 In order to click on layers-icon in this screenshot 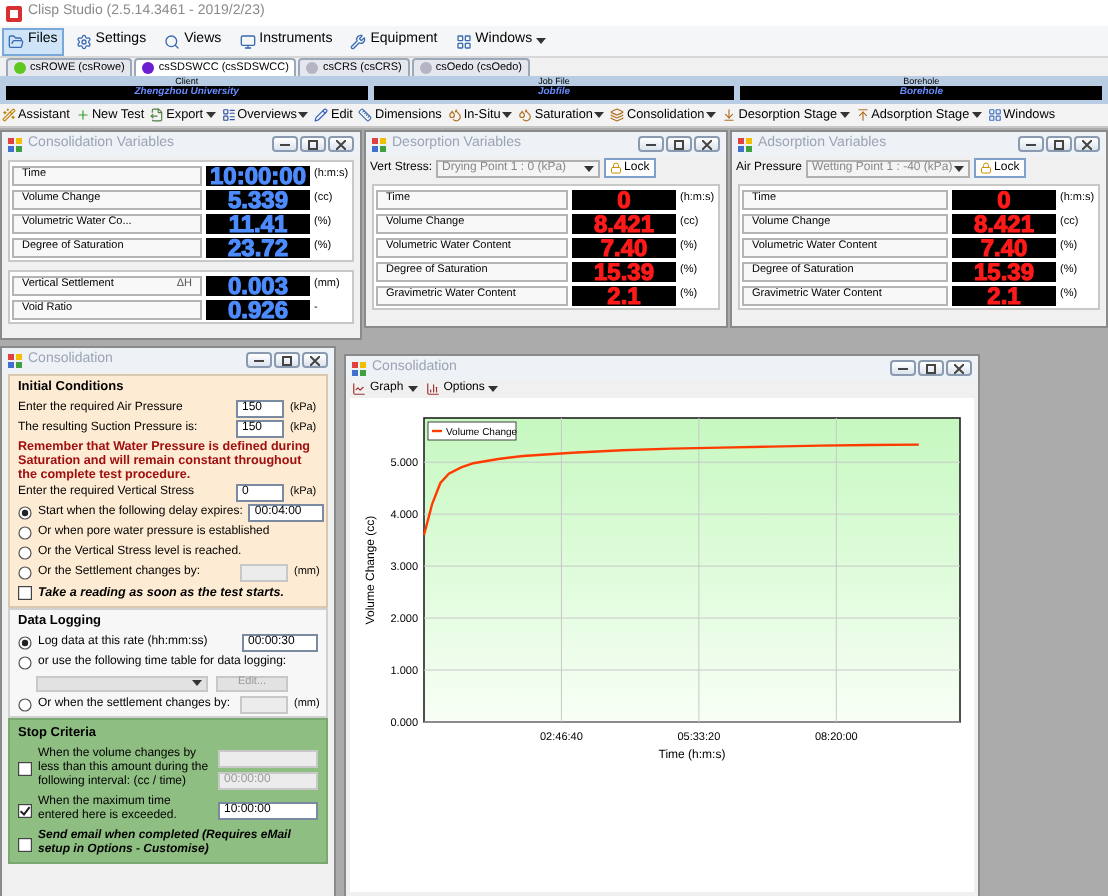, I will do `click(617, 114)`.